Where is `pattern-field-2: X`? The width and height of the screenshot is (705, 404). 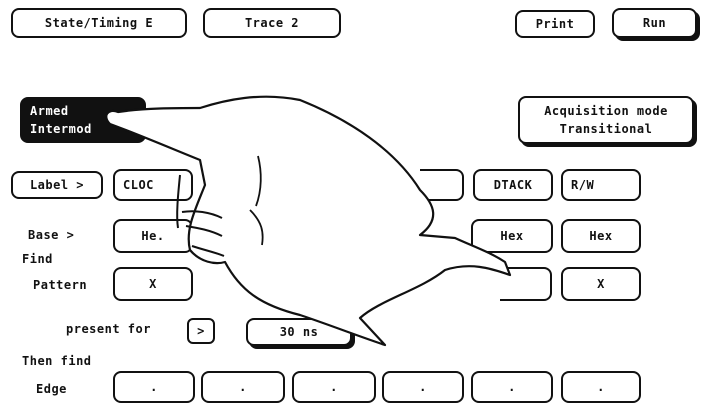 pattern-field-2: X is located at coordinates (601, 284).